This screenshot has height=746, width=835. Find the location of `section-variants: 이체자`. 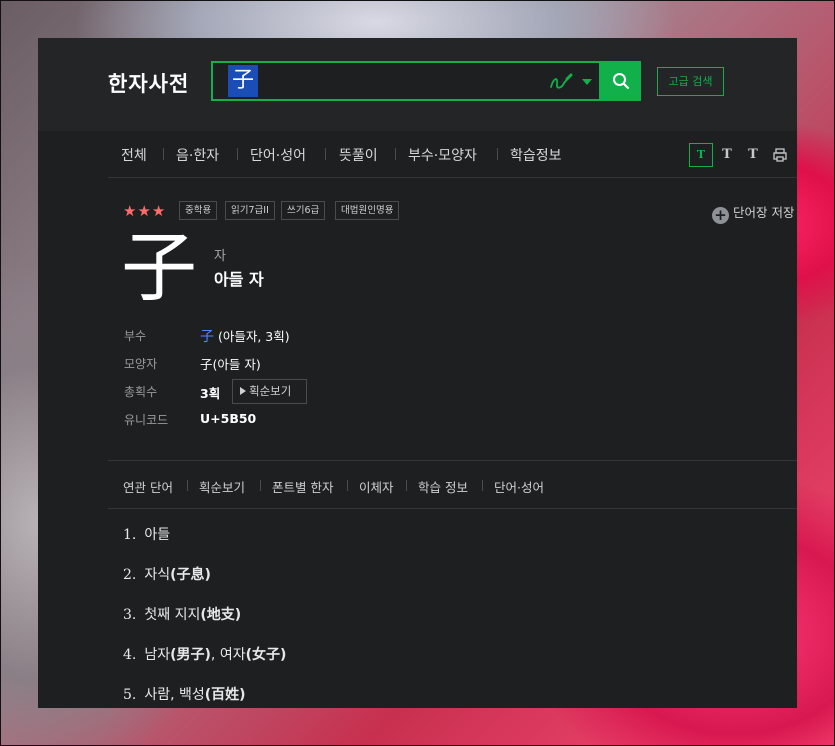

section-variants: 이체자 is located at coordinates (376, 486).